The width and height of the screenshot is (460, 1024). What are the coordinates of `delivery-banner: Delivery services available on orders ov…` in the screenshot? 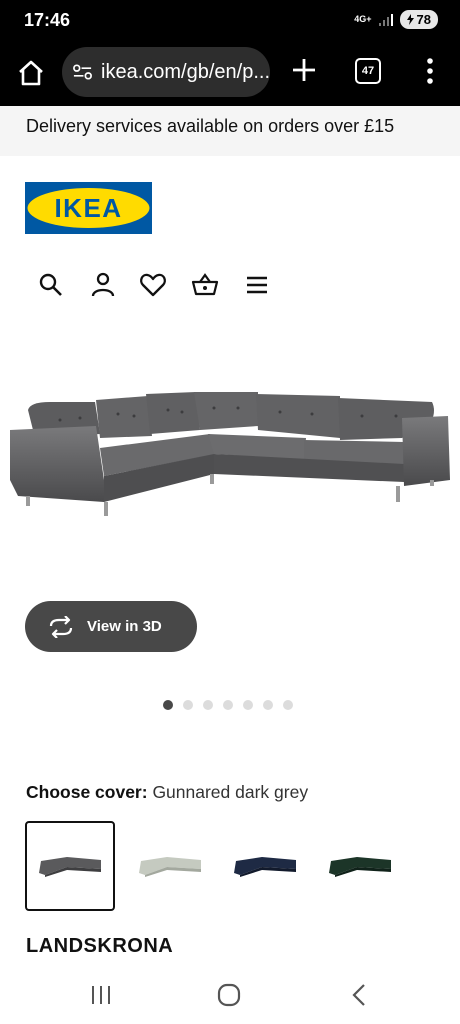 It's located at (230, 131).